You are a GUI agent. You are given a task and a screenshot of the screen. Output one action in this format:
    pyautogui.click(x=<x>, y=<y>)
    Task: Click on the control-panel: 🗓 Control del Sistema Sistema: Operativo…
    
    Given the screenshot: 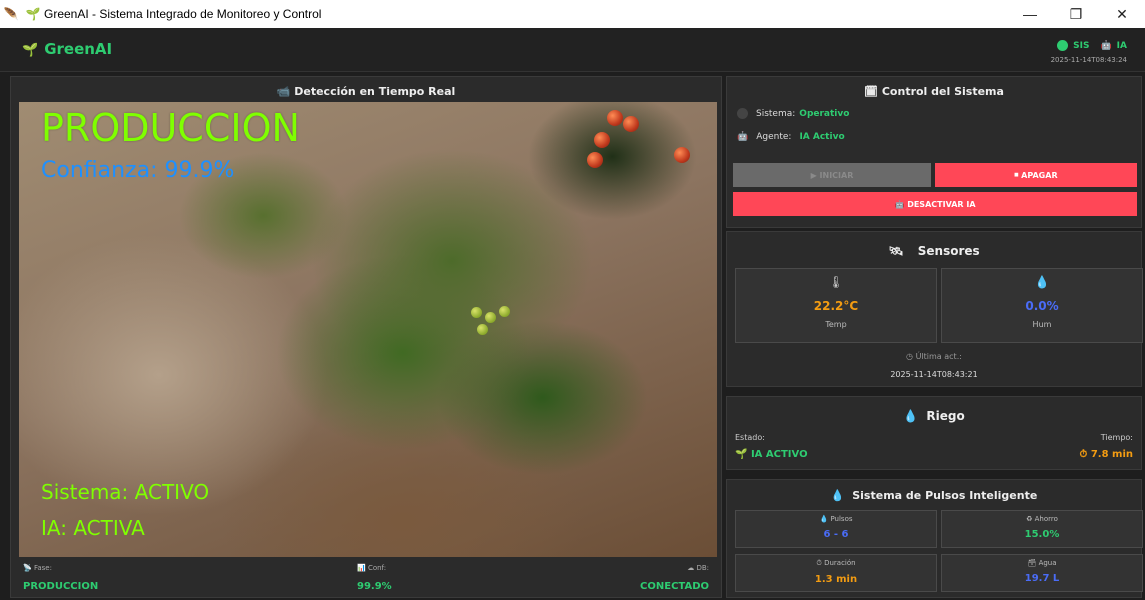 What is the action you would take?
    pyautogui.click(x=934, y=152)
    